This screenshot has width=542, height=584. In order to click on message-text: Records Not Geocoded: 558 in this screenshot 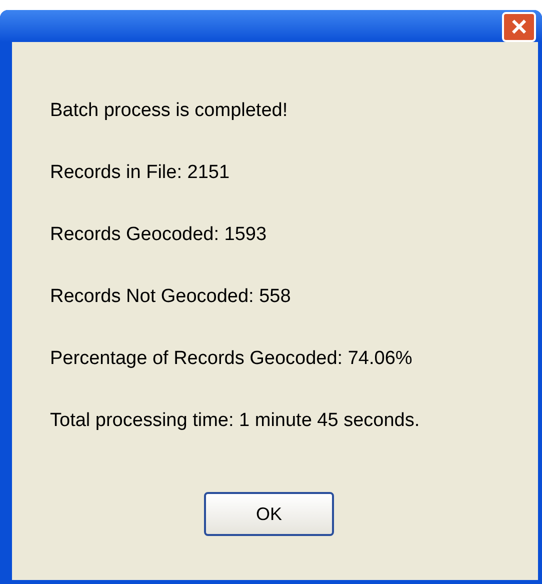, I will do `click(171, 297)`.